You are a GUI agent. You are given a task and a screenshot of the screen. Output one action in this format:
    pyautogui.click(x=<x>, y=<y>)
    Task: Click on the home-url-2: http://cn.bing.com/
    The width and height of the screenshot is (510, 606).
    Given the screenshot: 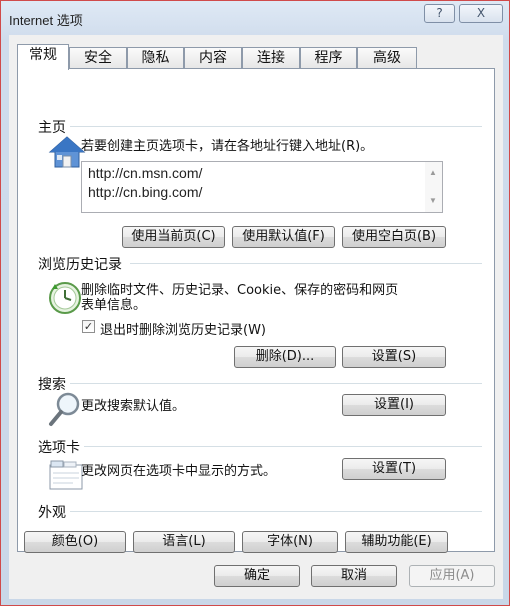 What is the action you would take?
    pyautogui.click(x=145, y=192)
    